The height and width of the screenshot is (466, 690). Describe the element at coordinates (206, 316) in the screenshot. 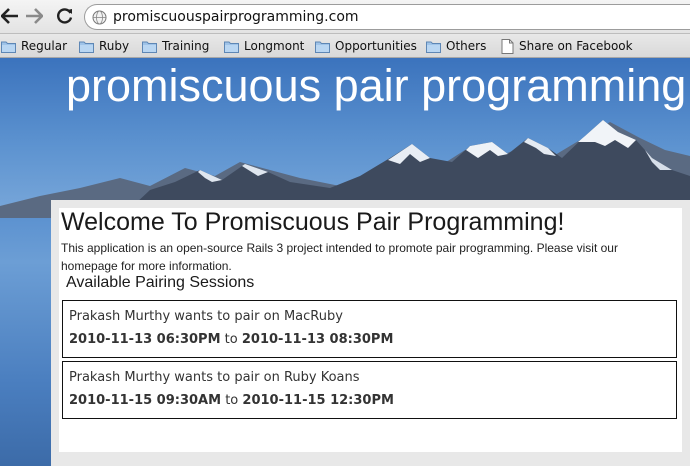

I see `session-title: Prakash Murthy wants to pair on MacRuby` at that location.